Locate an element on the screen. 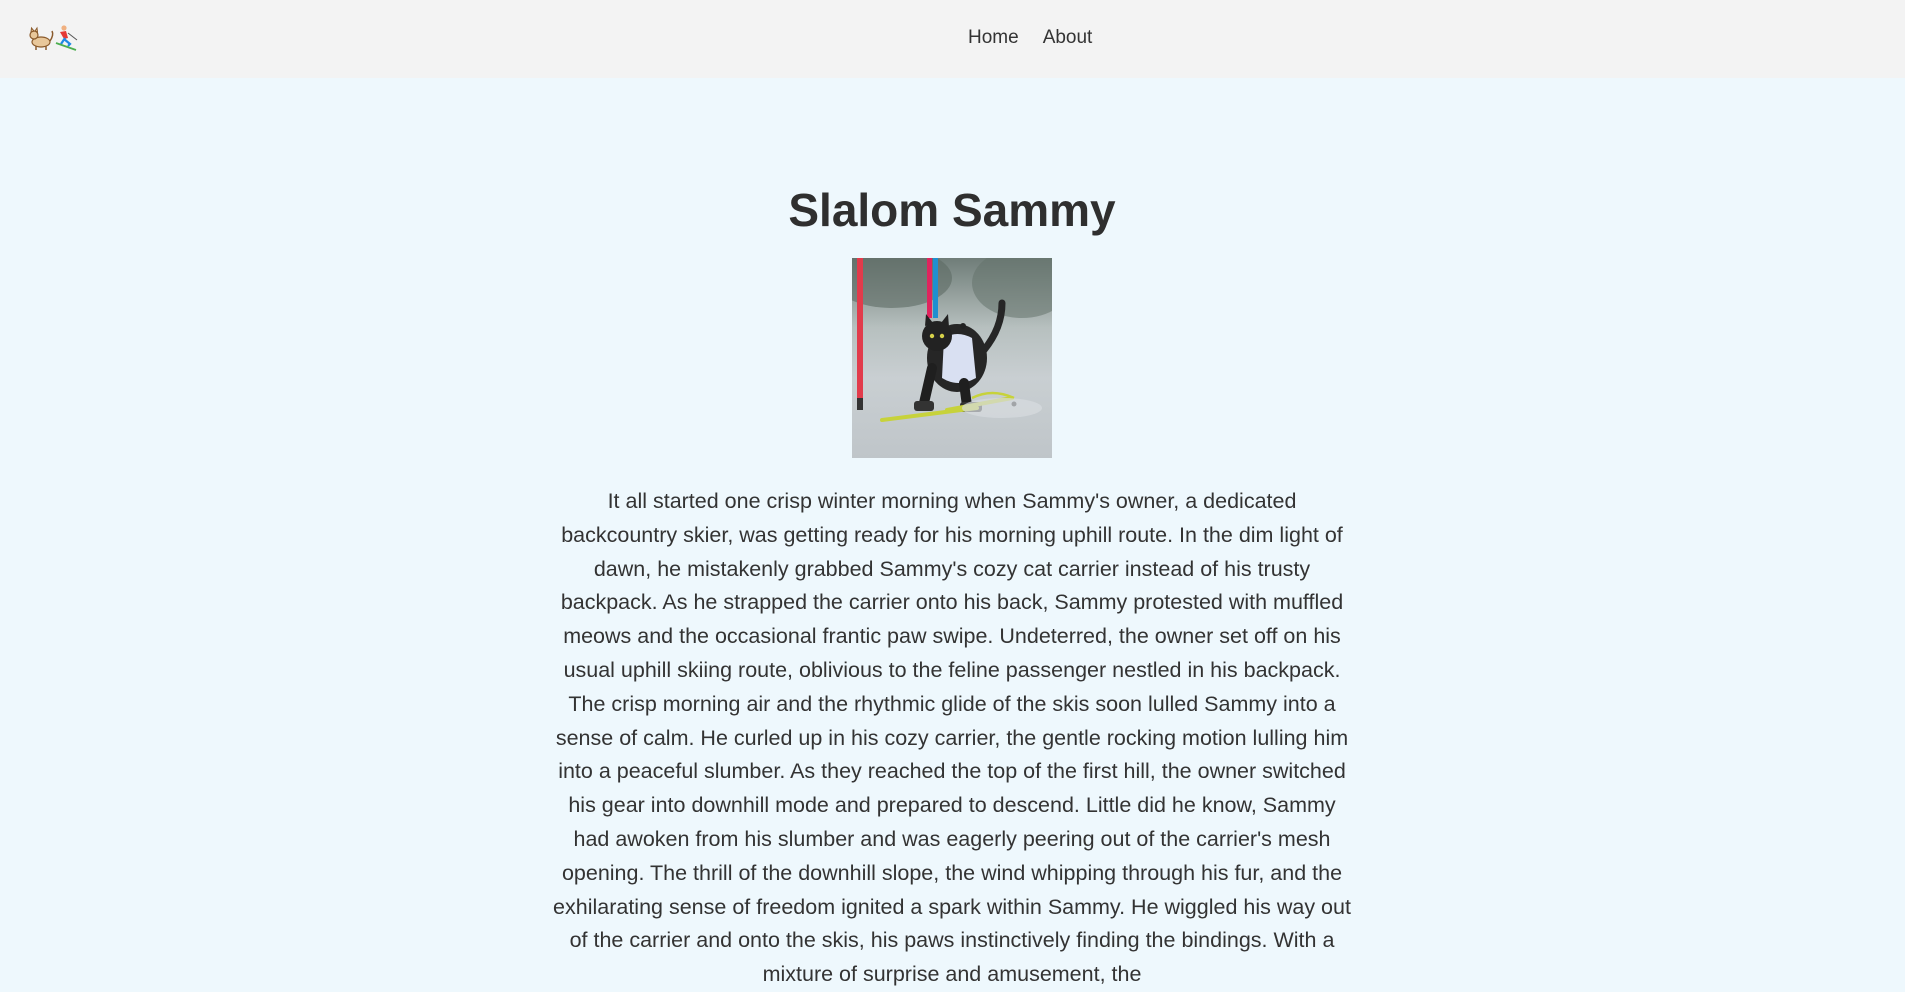  main-nav: Home About is located at coordinates (1042, 38).